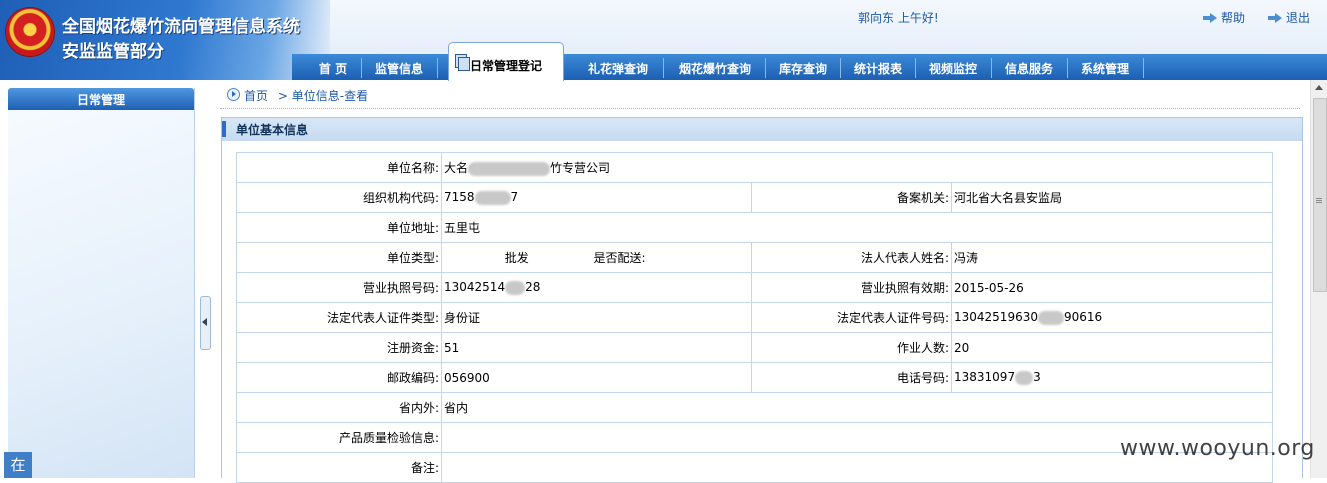 This screenshot has height=483, width=1327. I want to click on address-value: 五里屯, so click(857, 227).